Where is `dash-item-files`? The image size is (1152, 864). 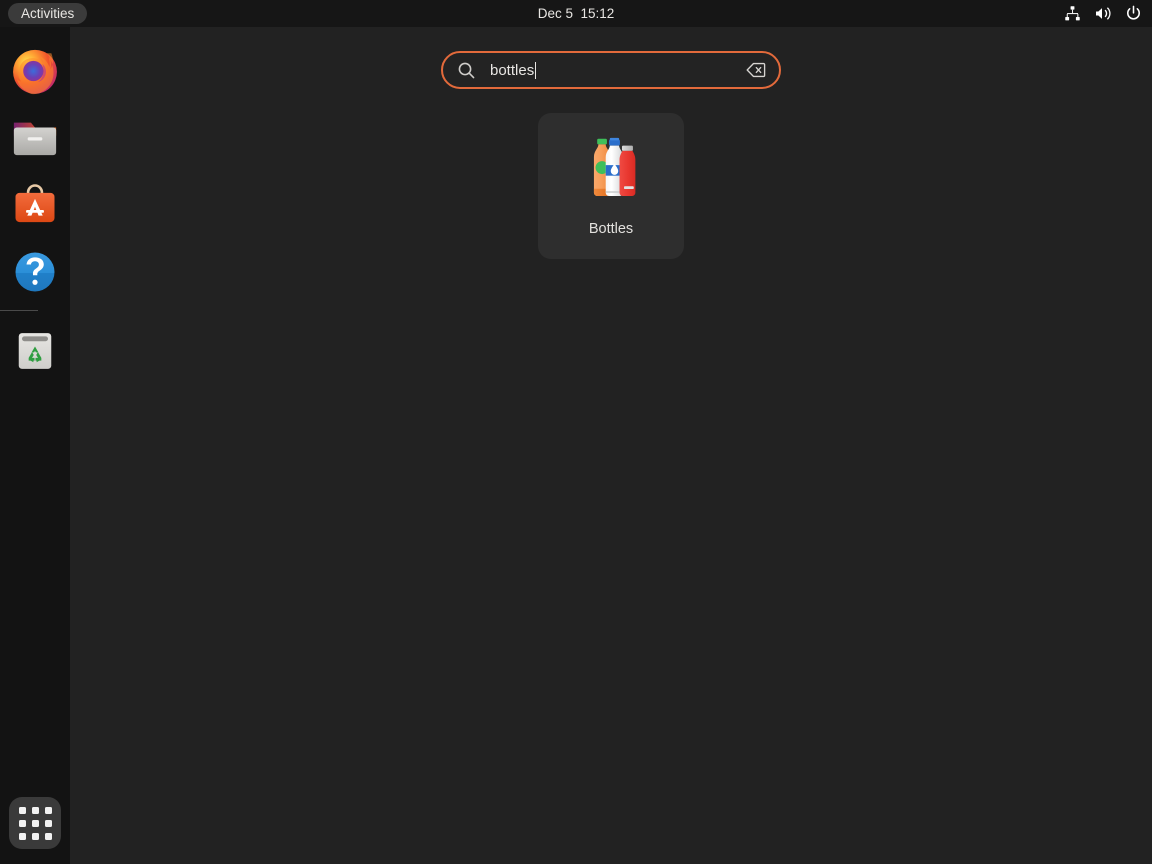
dash-item-files is located at coordinates (35, 137).